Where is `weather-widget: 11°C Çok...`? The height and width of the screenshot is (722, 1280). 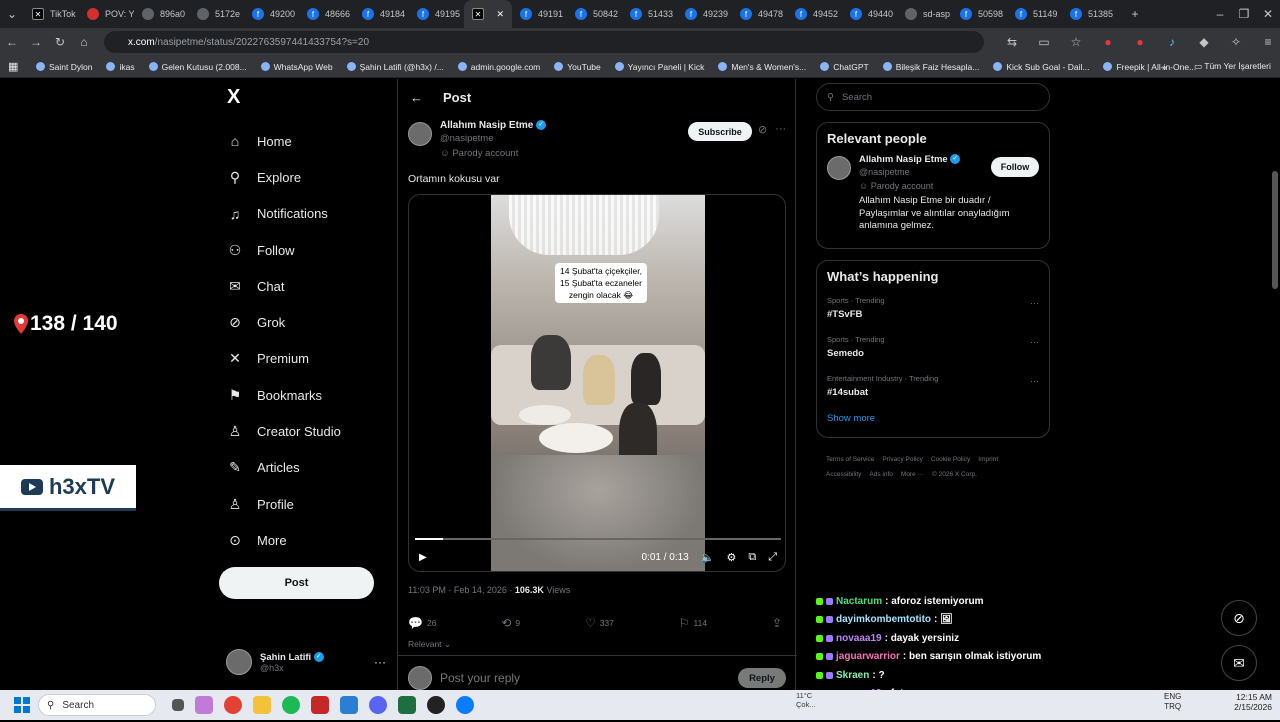 weather-widget: 11°C Çok... is located at coordinates (806, 700).